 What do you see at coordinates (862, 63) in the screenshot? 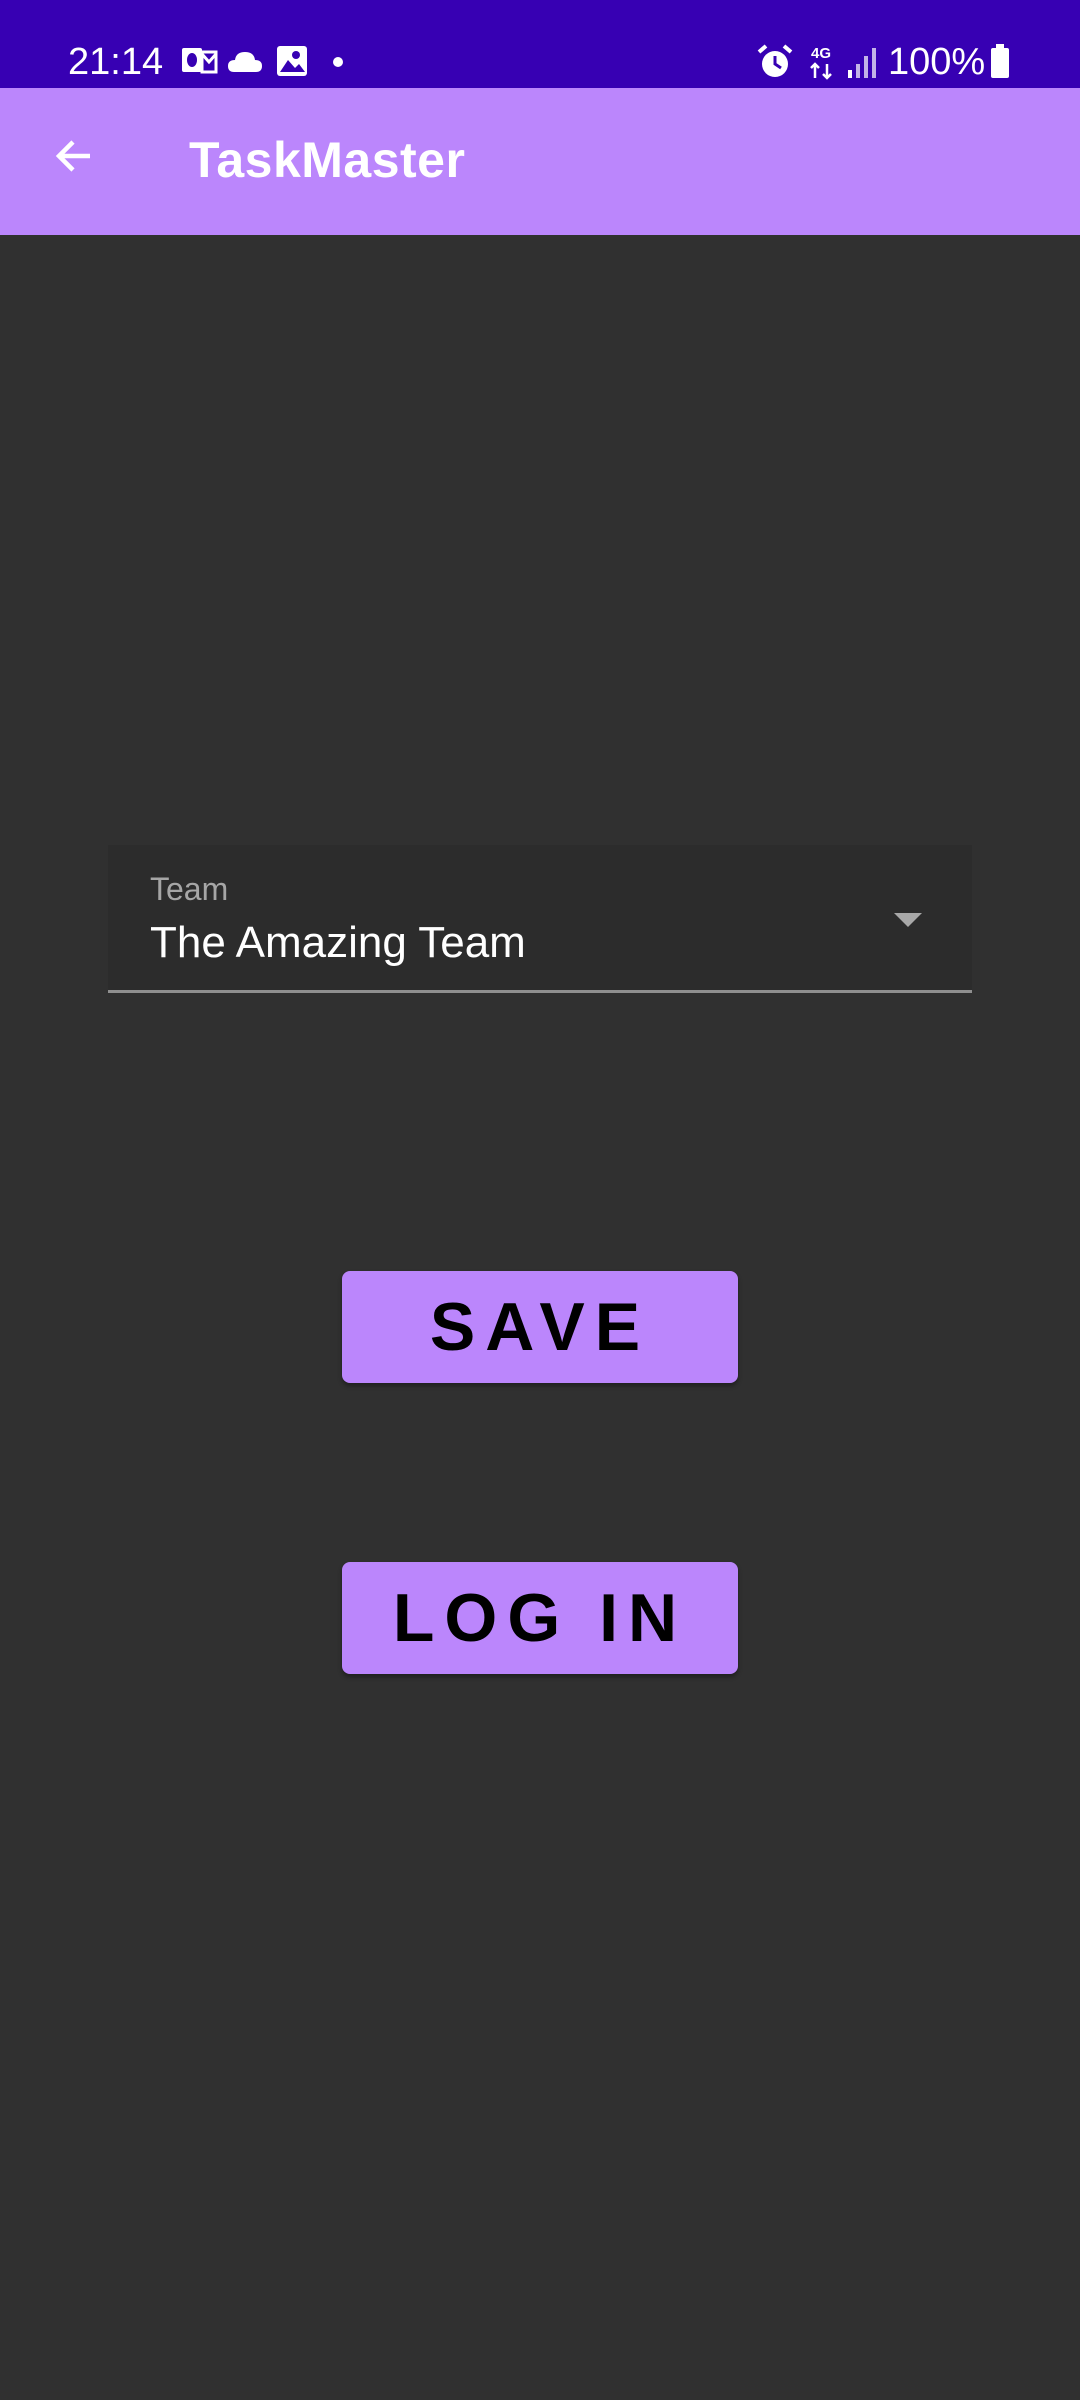
I see `signal-icon` at bounding box center [862, 63].